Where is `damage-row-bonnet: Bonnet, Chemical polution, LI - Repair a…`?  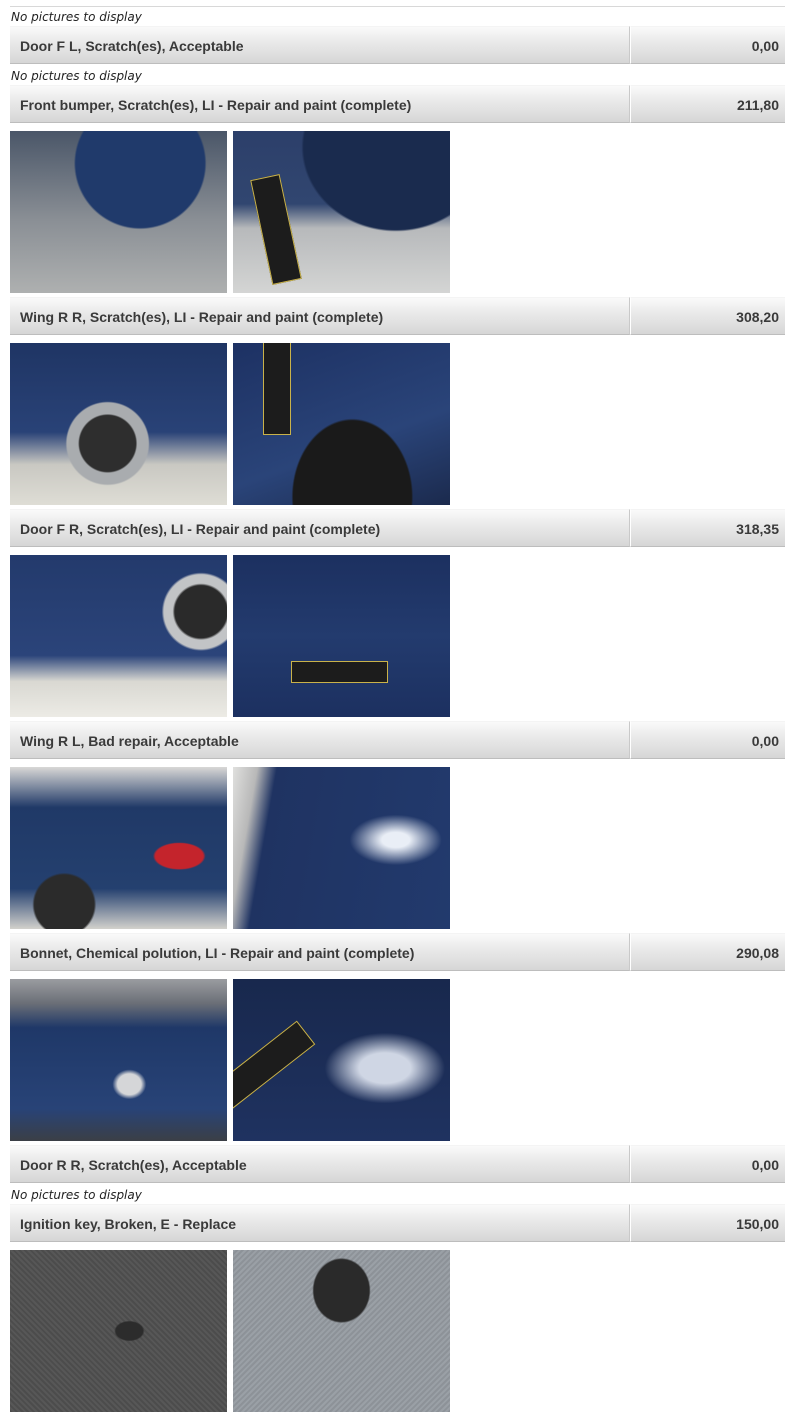 damage-row-bonnet: Bonnet, Chemical polution, LI - Repair a… is located at coordinates (397, 953).